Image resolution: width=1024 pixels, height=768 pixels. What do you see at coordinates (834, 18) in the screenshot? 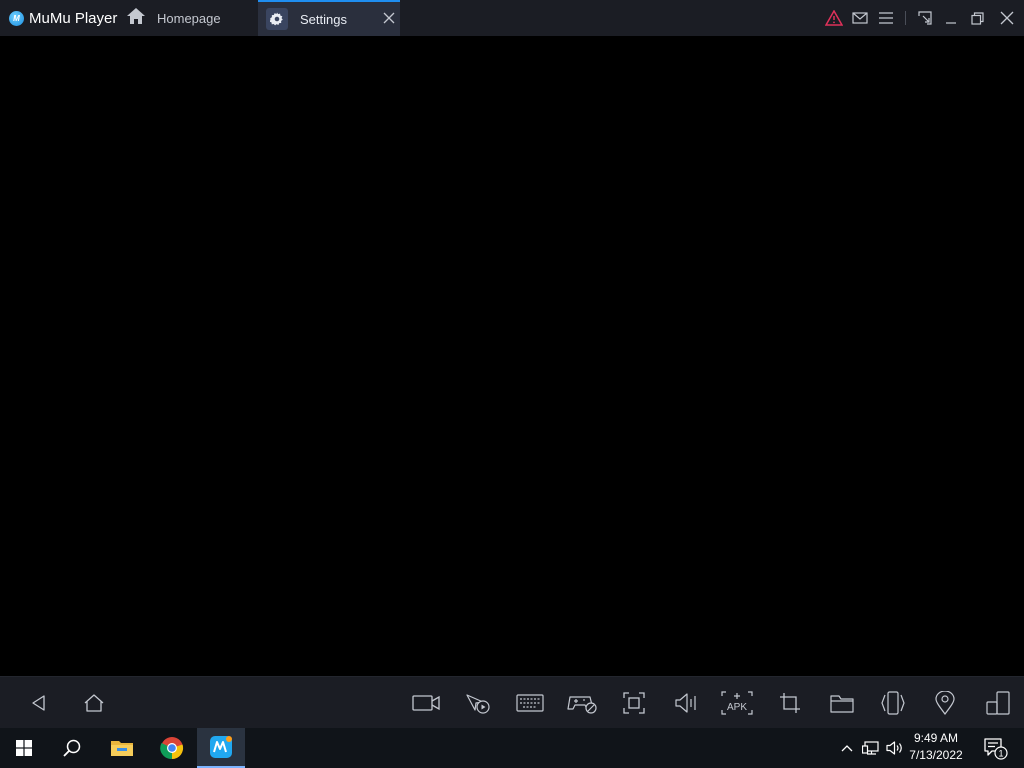
I see `warning-icon` at bounding box center [834, 18].